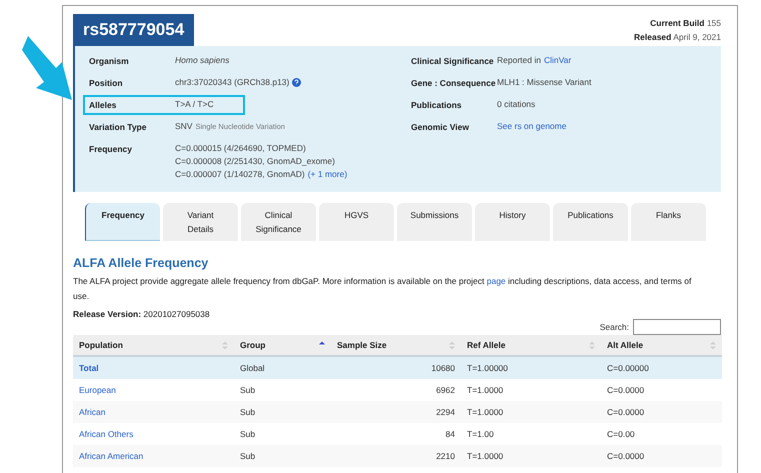  I want to click on table-cell-text: C=0.00000, so click(628, 368).